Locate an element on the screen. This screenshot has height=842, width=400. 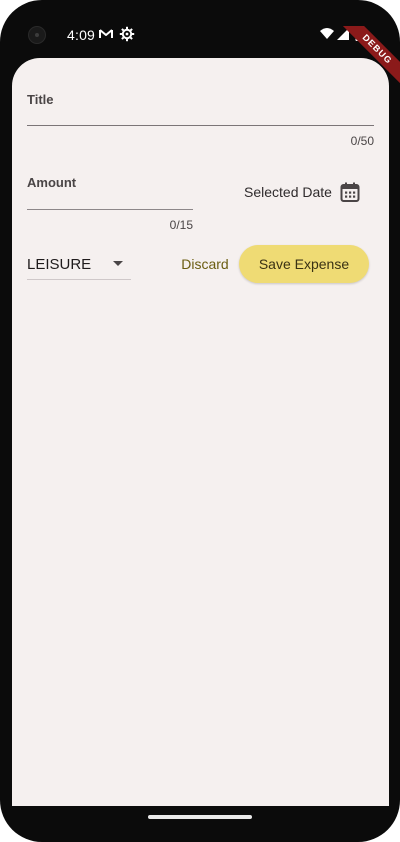
title-underline is located at coordinates (200, 125).